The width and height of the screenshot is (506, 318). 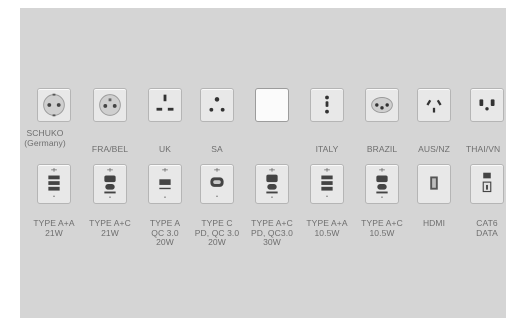 What do you see at coordinates (272, 105) in the screenshot?
I see `blank-plate-icon` at bounding box center [272, 105].